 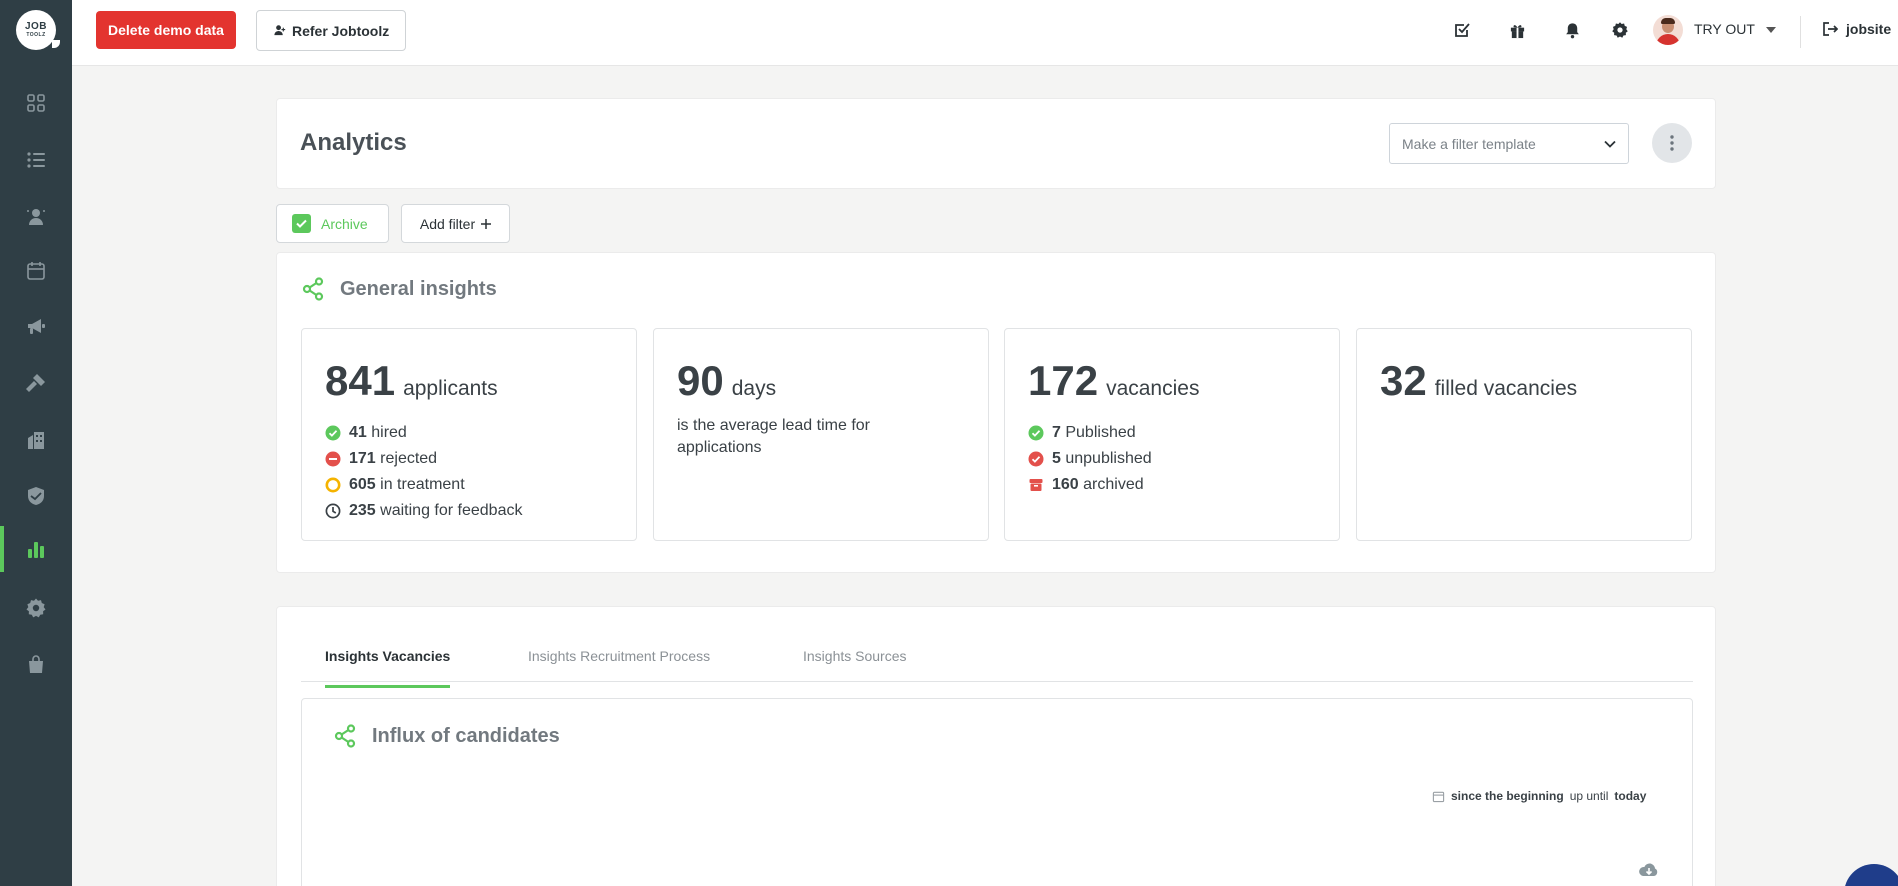 I want to click on more-options-button, so click(x=1672, y=143).